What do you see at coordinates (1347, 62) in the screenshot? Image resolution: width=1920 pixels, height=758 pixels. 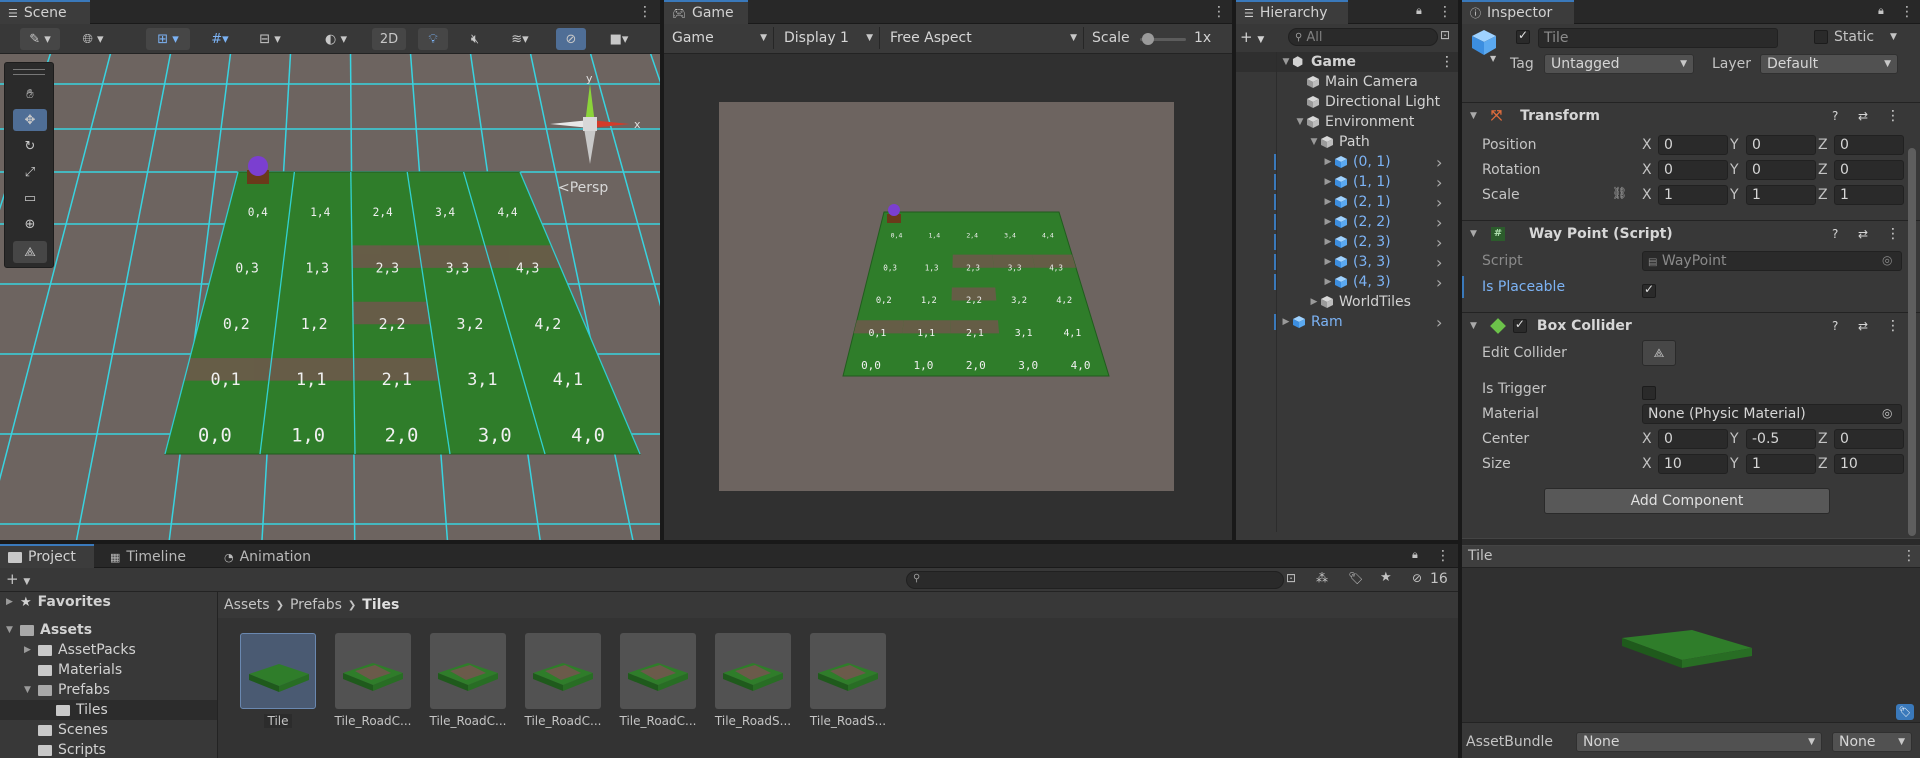 I see `hierarchy-item: ▼ ⬢ Game ⋮` at bounding box center [1347, 62].